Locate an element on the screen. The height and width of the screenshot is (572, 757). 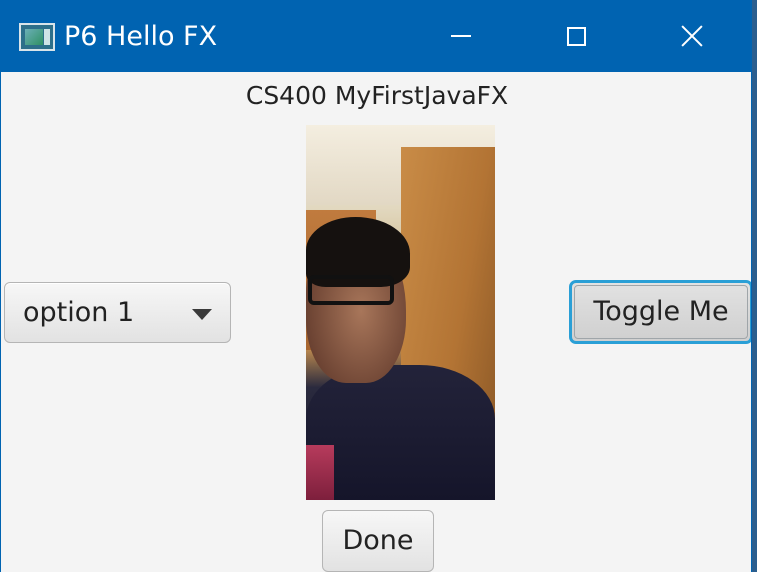
java-app-icon is located at coordinates (37, 37).